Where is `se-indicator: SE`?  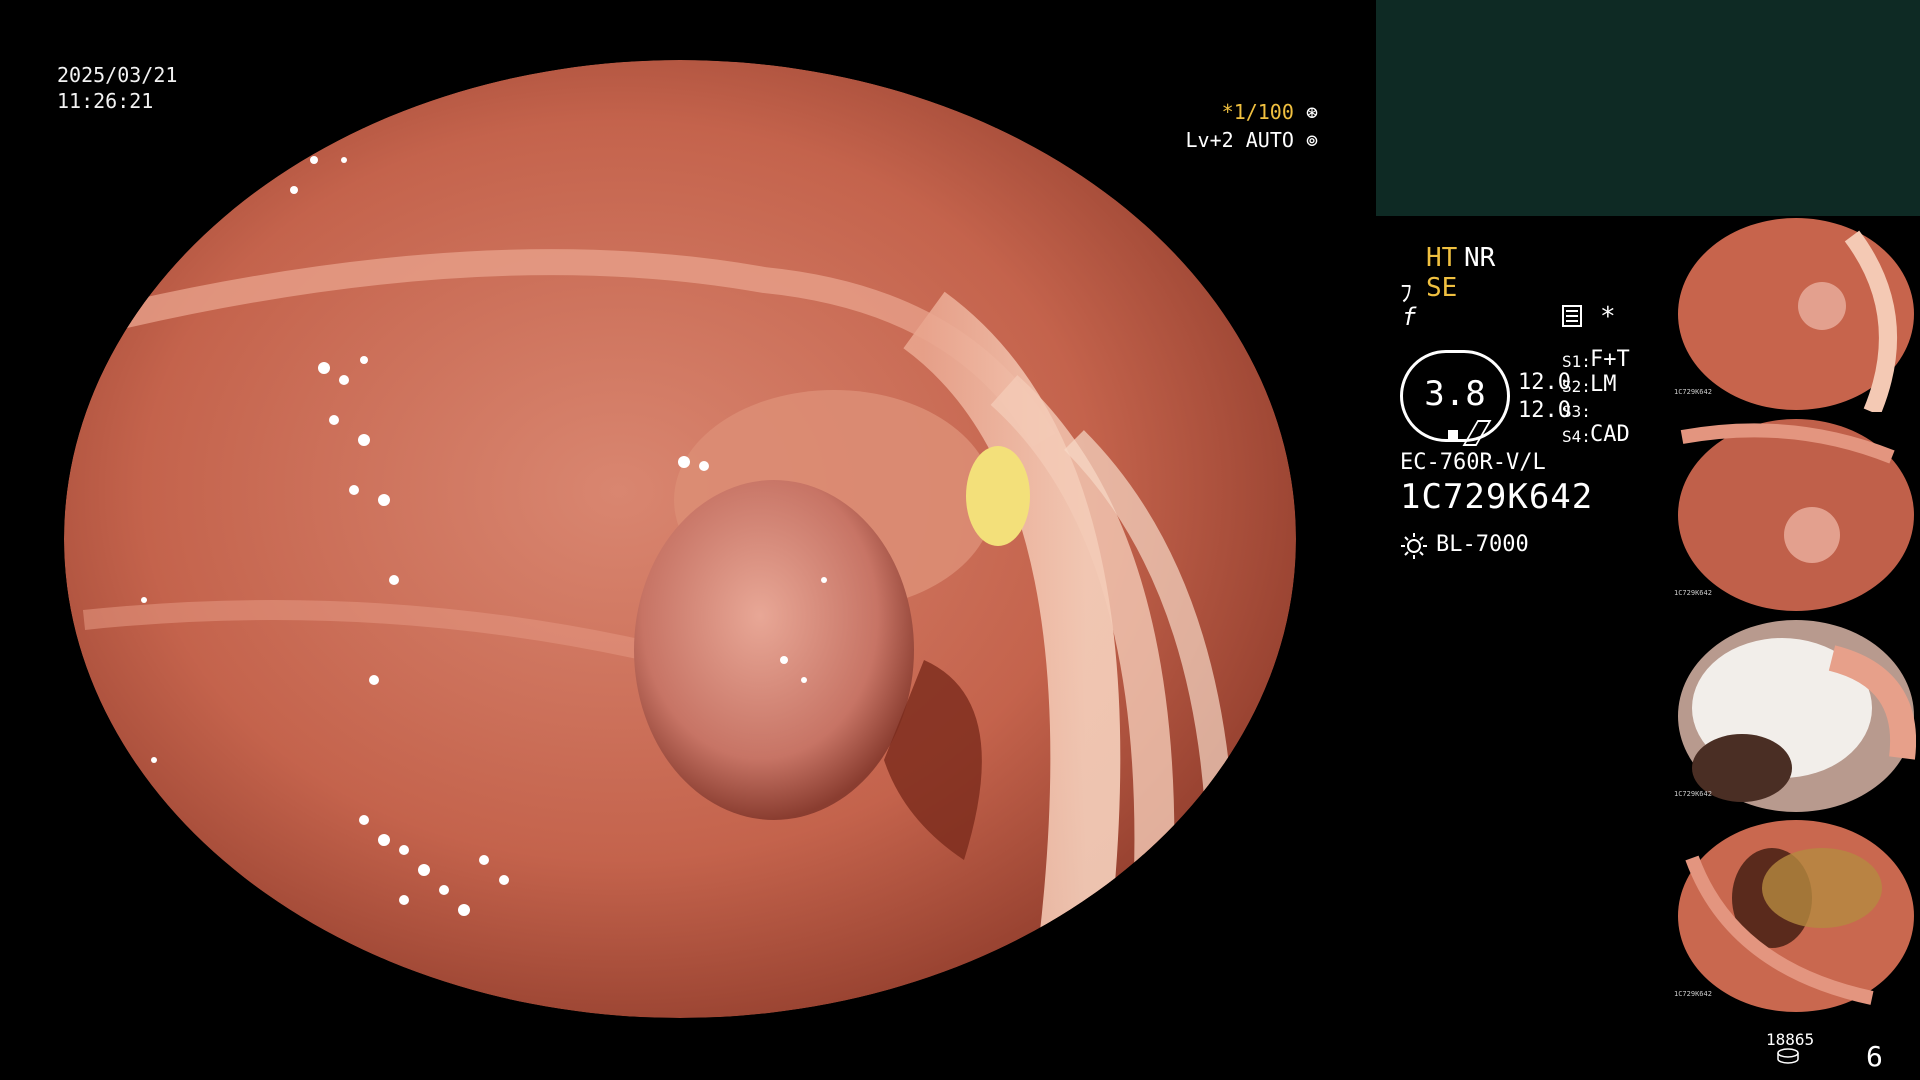 se-indicator: SE is located at coordinates (1442, 288).